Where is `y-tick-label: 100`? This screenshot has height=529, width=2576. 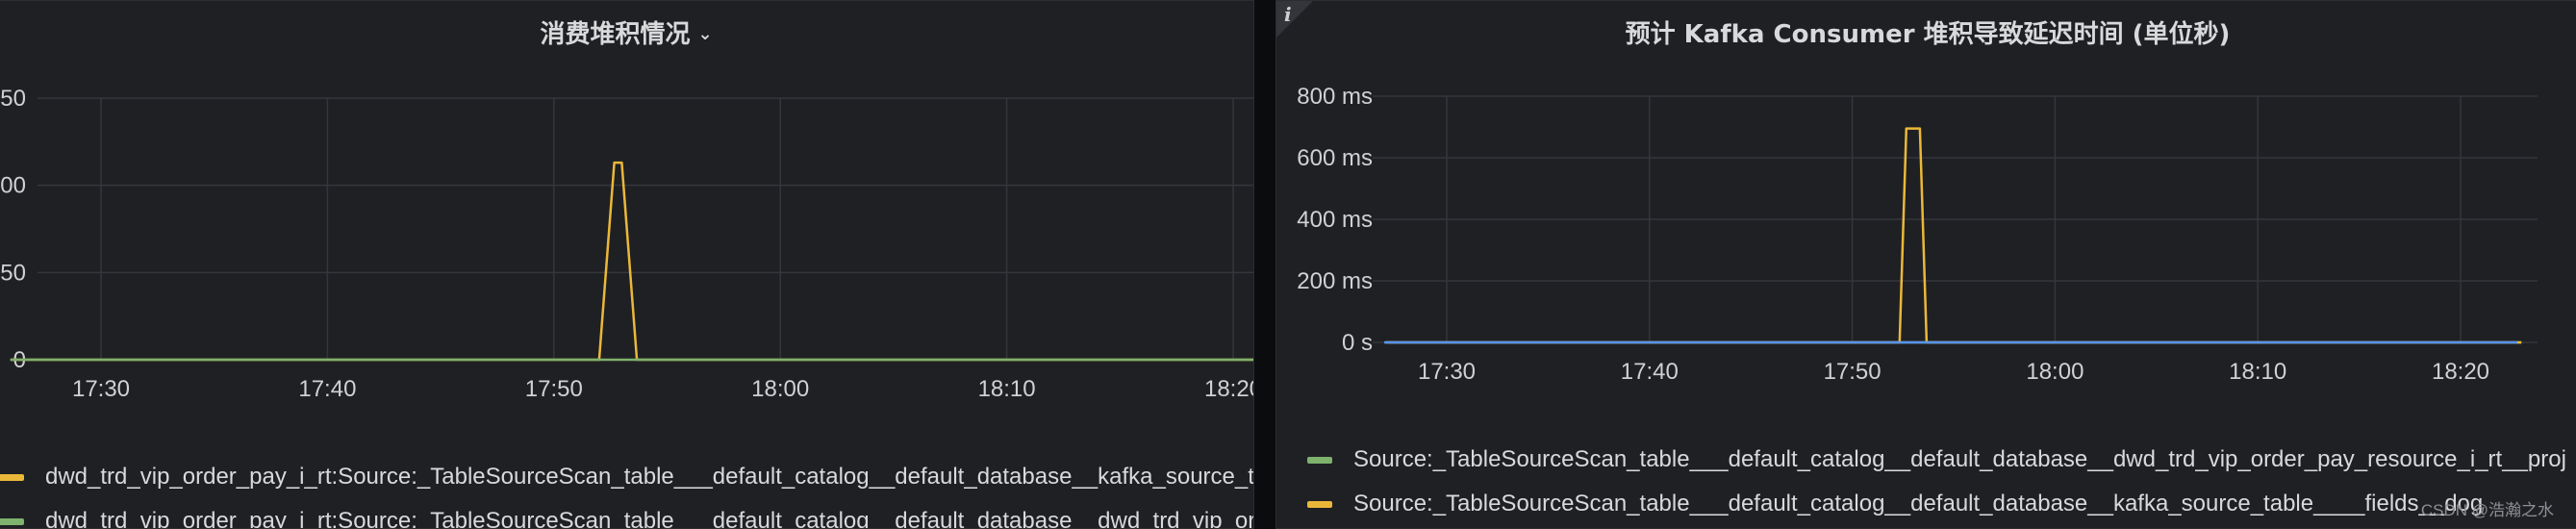
y-tick-label: 100 is located at coordinates (13, 186).